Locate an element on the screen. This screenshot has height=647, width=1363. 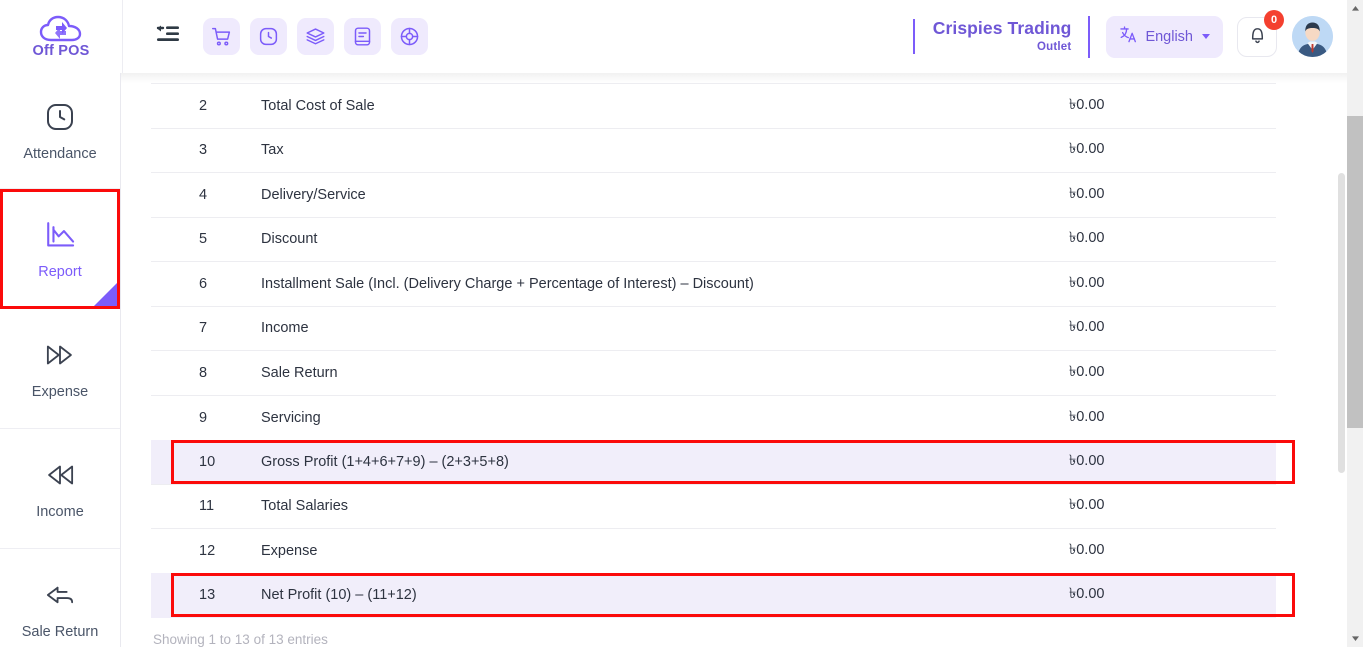
table-row: 7 Income ৳0.00 is located at coordinates (713, 328).